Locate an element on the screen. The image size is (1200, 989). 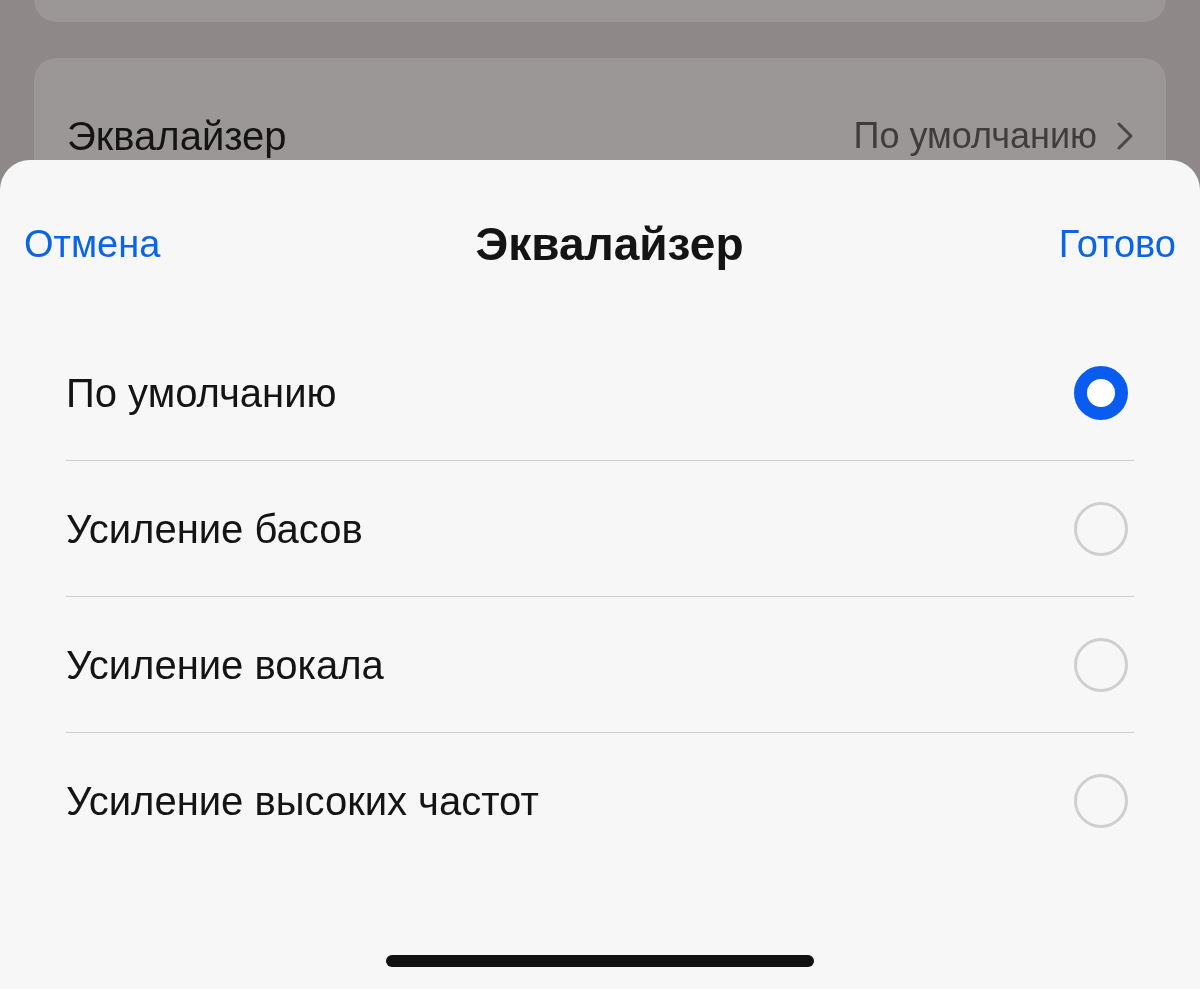
sheet-title: Эквалайзер is located at coordinates (609, 244).